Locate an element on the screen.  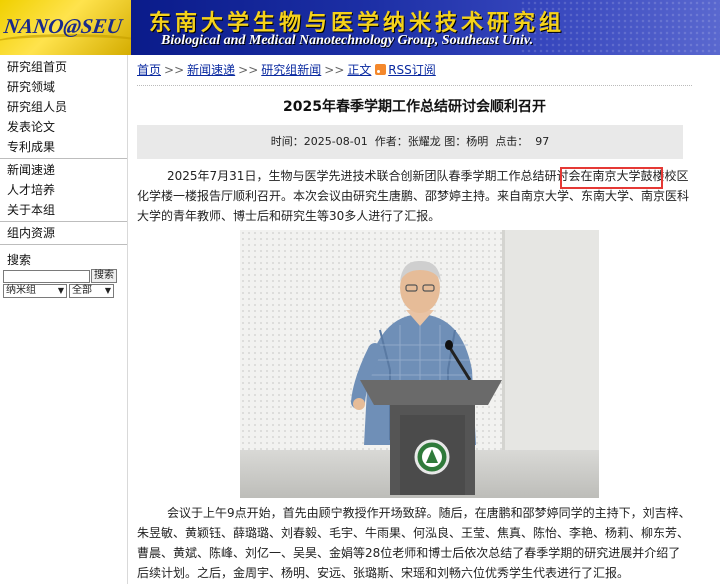
rss-icon is located at coordinates (381, 69).